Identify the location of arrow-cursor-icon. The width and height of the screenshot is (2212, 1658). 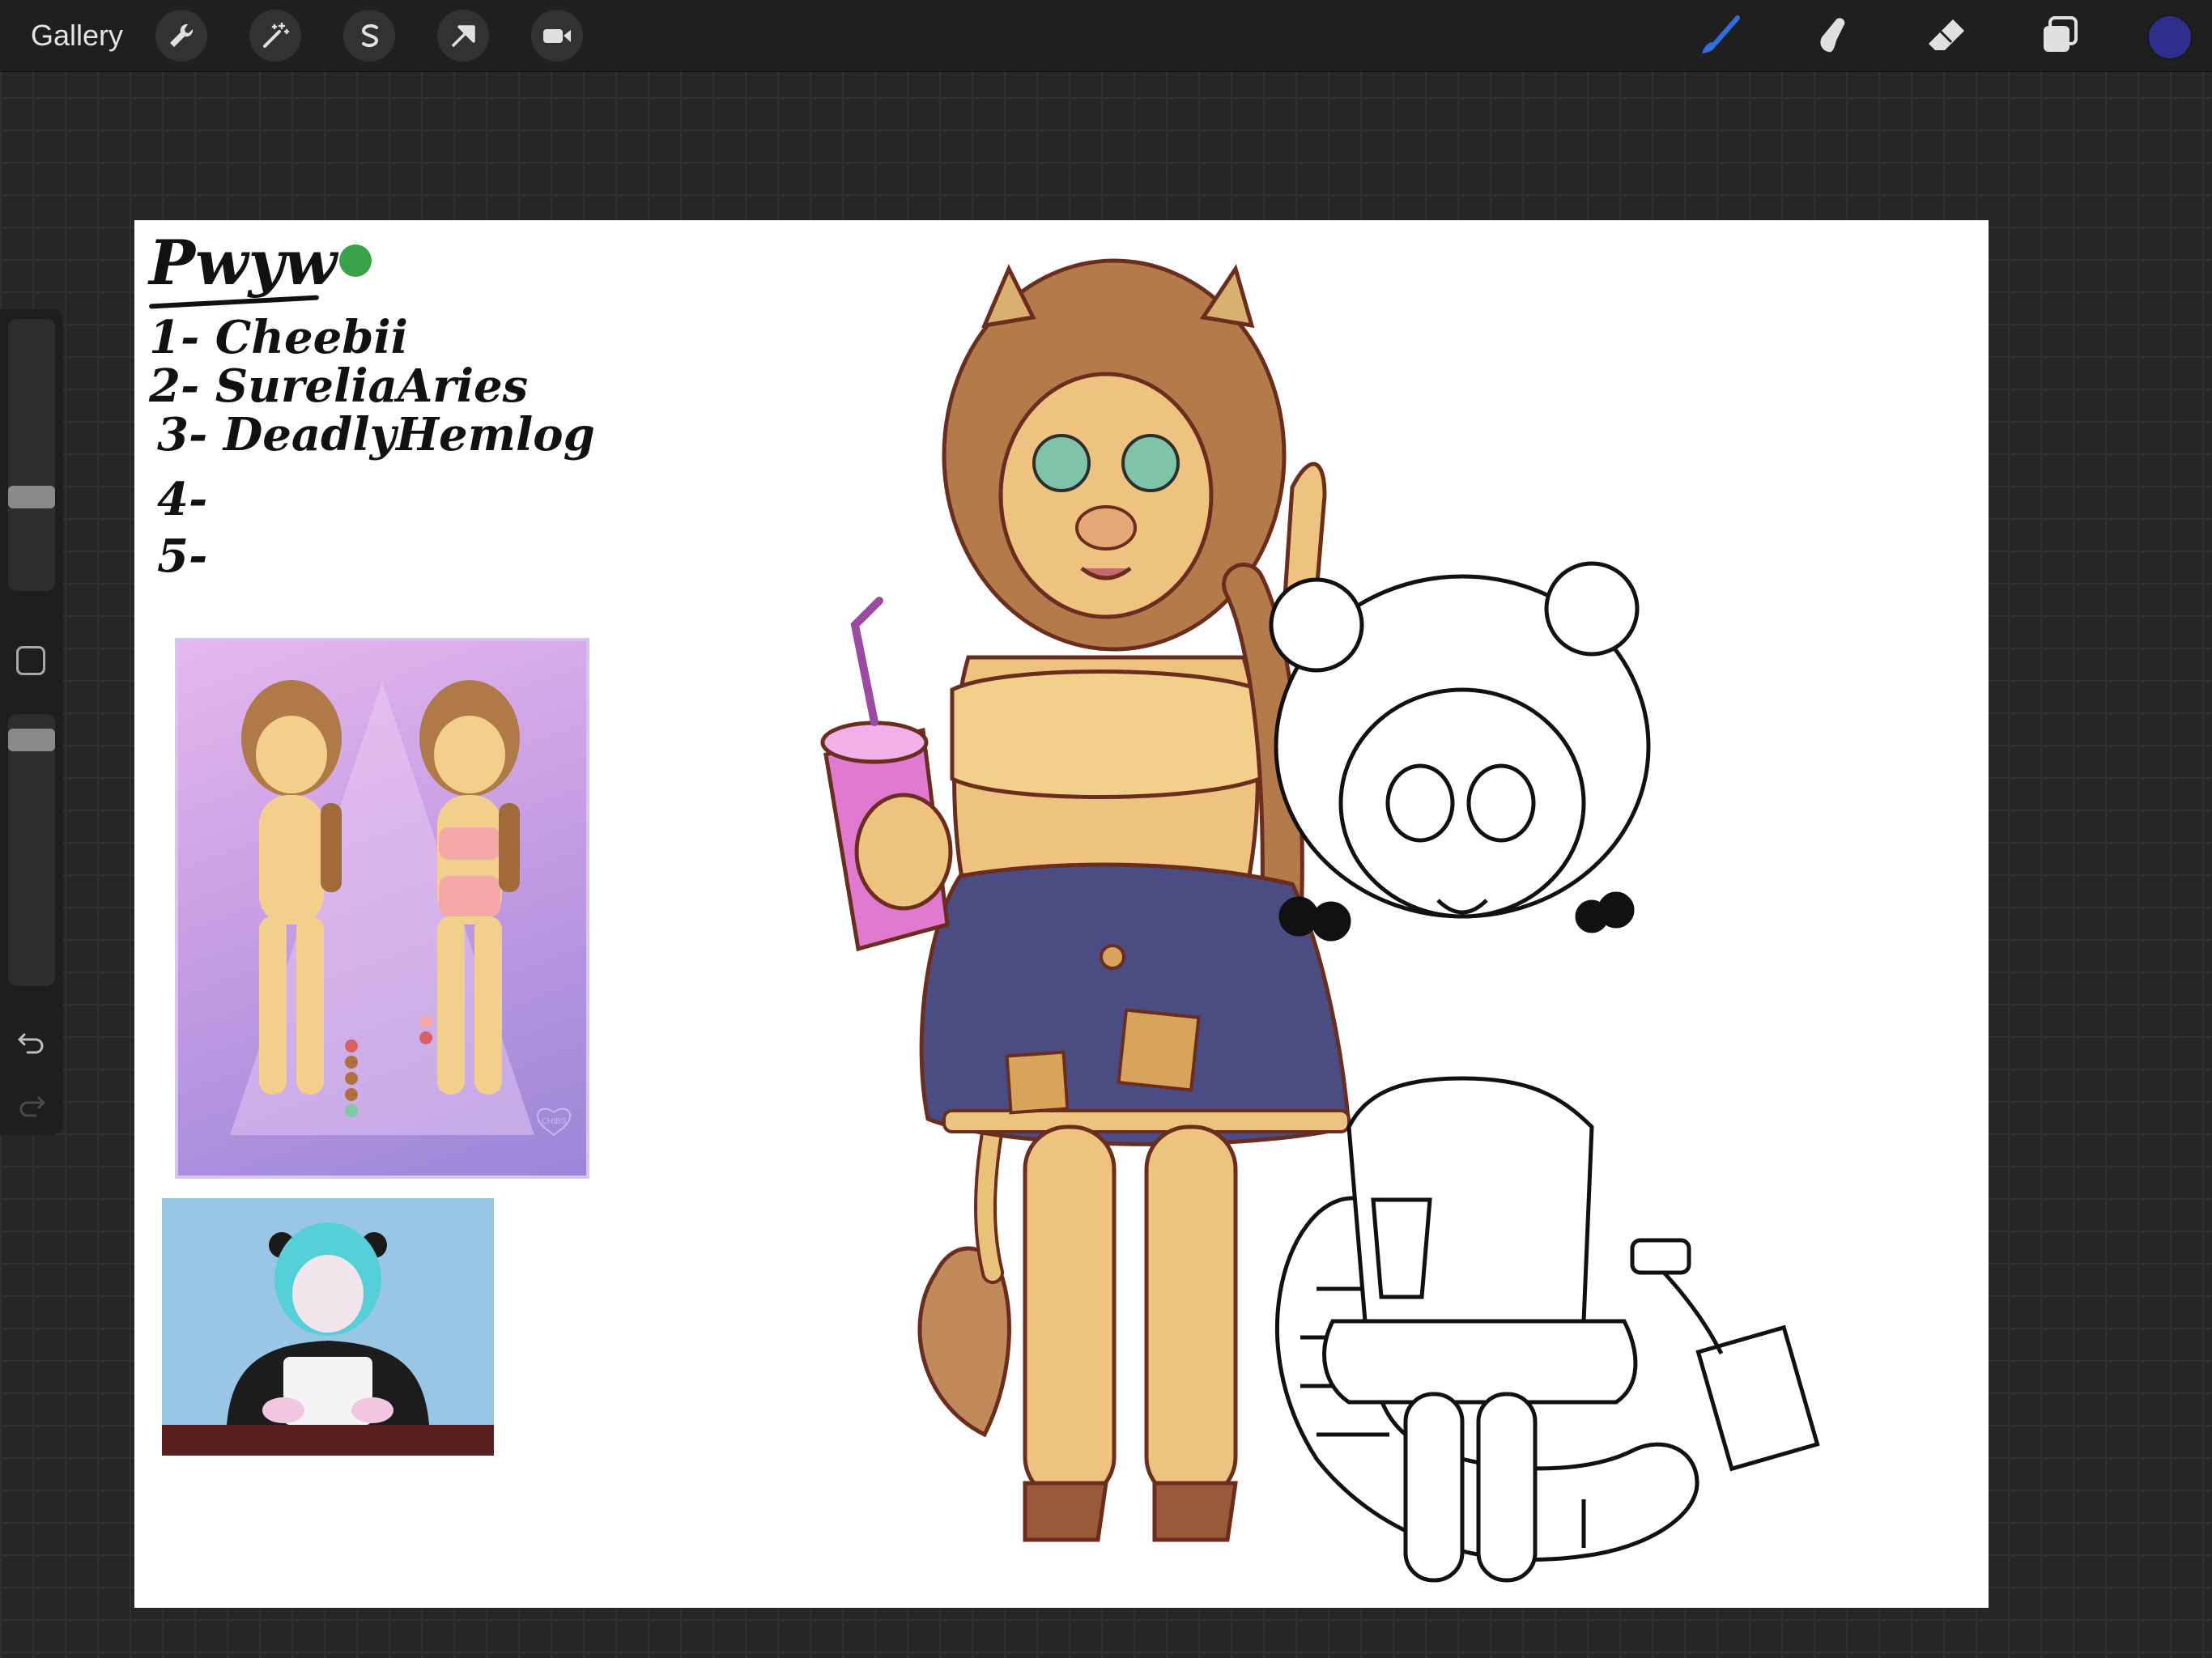
(463, 36).